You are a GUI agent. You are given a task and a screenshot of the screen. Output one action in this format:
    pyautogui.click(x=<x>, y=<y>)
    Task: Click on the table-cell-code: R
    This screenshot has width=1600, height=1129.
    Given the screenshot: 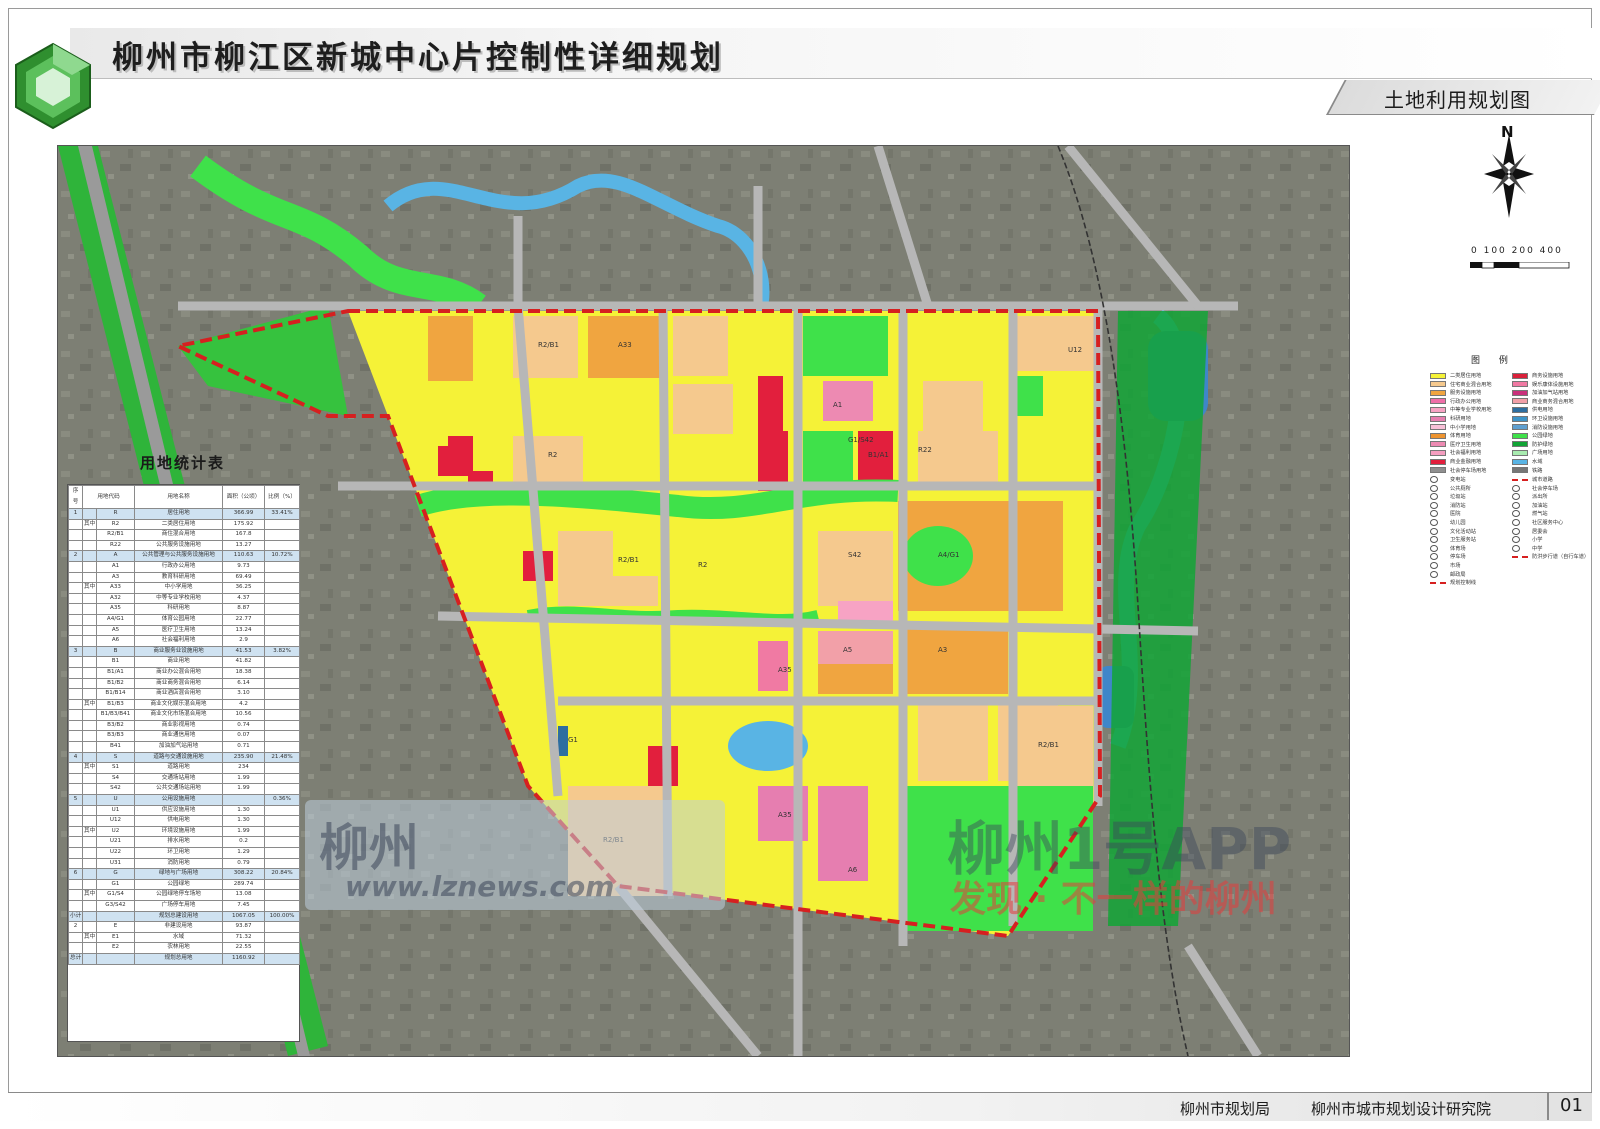 What is the action you would take?
    pyautogui.click(x=115, y=514)
    